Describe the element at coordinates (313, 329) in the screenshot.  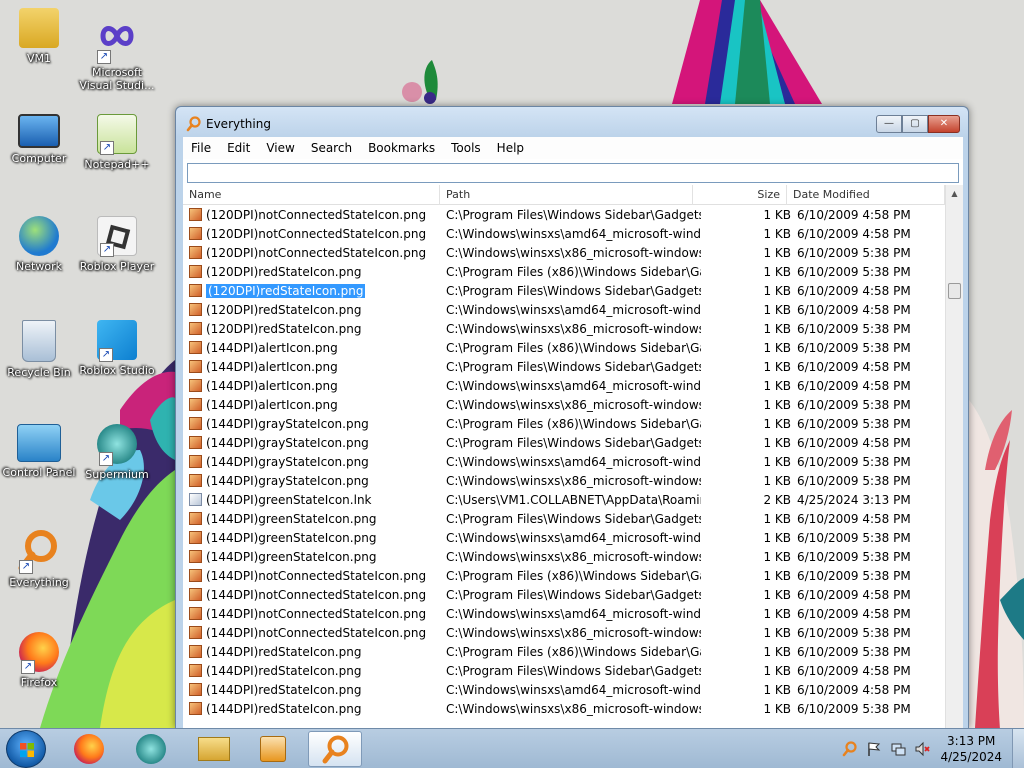
I see `row-name-cell: (120DPI)redStateIcon.png` at that location.